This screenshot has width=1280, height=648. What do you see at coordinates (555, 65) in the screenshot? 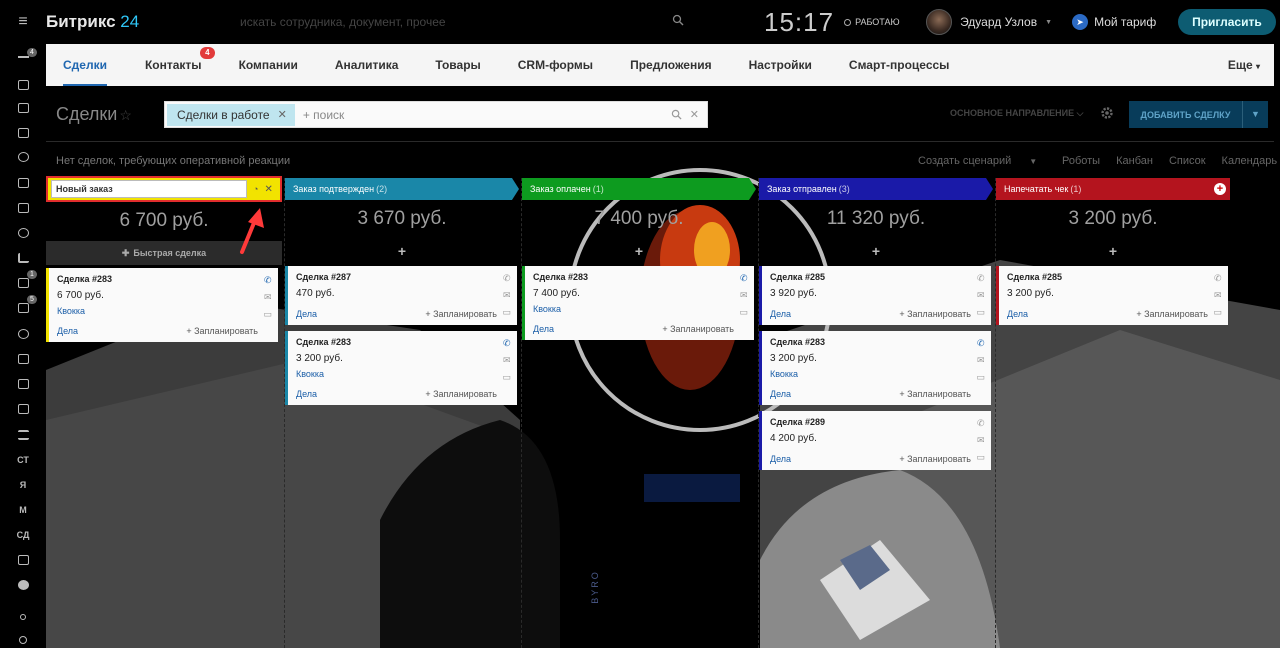
I see `tab-crm-forms: CRM-формы` at bounding box center [555, 65].